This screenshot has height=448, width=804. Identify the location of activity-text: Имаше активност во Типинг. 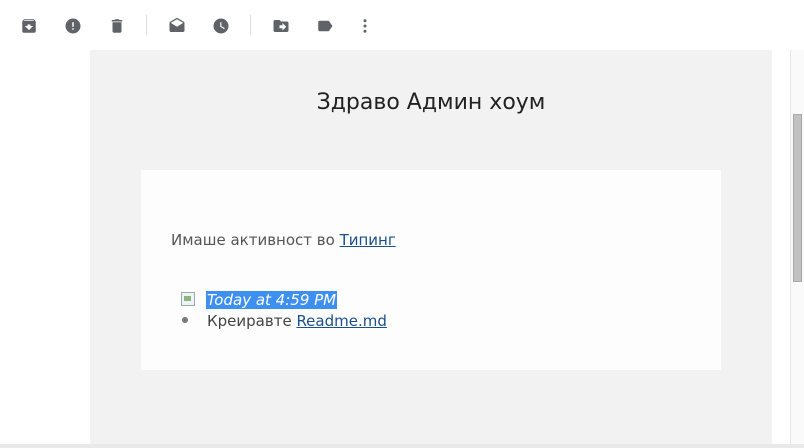
(283, 240).